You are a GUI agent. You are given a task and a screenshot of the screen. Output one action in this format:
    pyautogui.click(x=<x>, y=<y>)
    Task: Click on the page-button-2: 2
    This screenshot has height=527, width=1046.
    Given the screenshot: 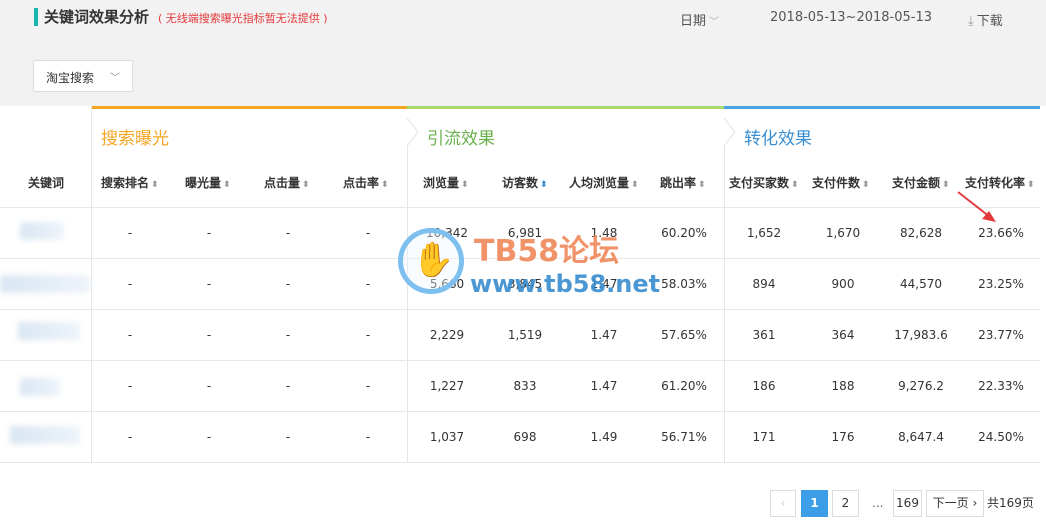 What is the action you would take?
    pyautogui.click(x=845, y=503)
    